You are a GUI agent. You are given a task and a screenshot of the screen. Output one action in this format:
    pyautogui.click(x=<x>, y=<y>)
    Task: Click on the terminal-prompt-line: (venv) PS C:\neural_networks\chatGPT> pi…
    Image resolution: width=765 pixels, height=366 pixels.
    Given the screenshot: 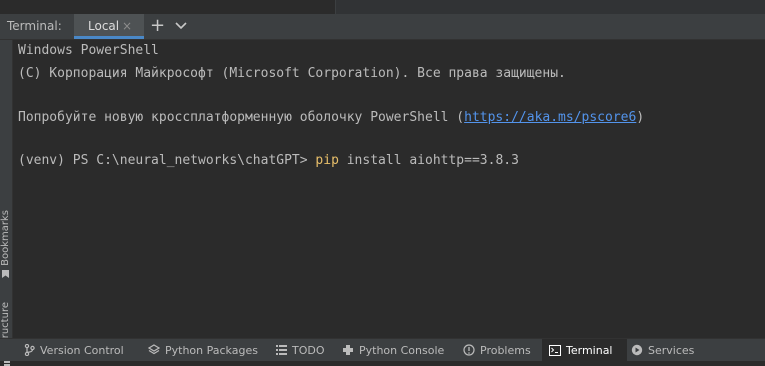 What is the action you would take?
    pyautogui.click(x=268, y=160)
    